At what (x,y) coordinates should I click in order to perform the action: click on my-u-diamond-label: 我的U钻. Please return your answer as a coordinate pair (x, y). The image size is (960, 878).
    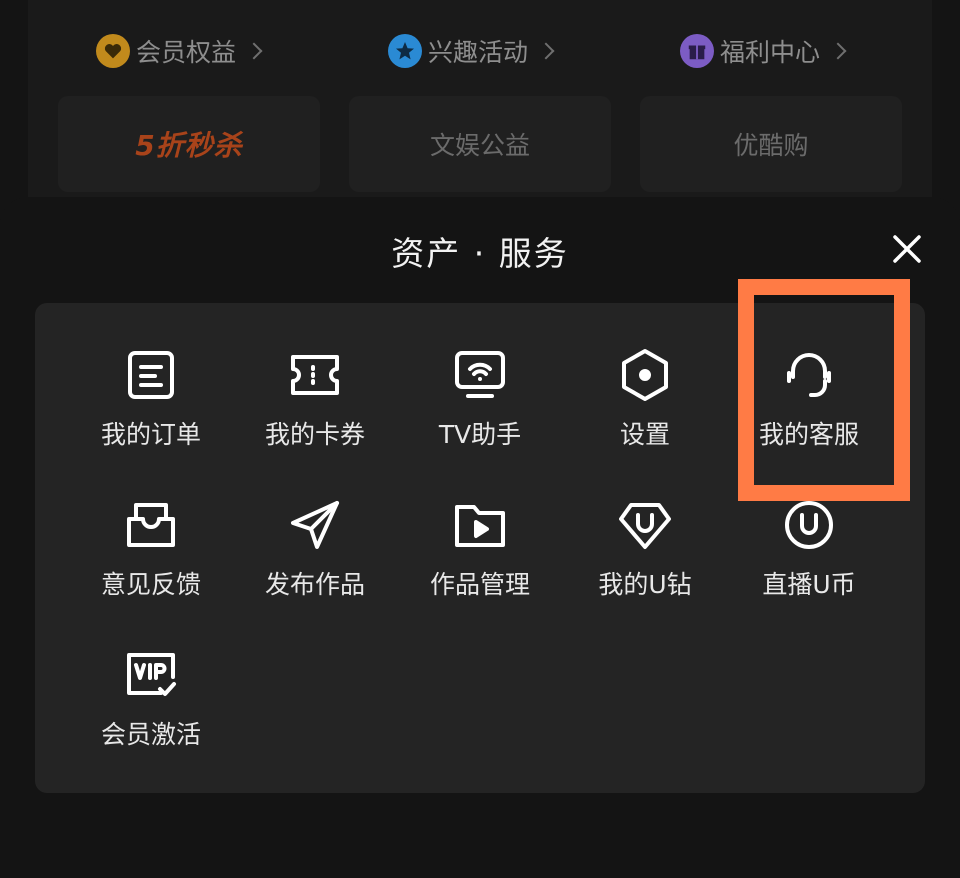
    Looking at the image, I should click on (645, 584).